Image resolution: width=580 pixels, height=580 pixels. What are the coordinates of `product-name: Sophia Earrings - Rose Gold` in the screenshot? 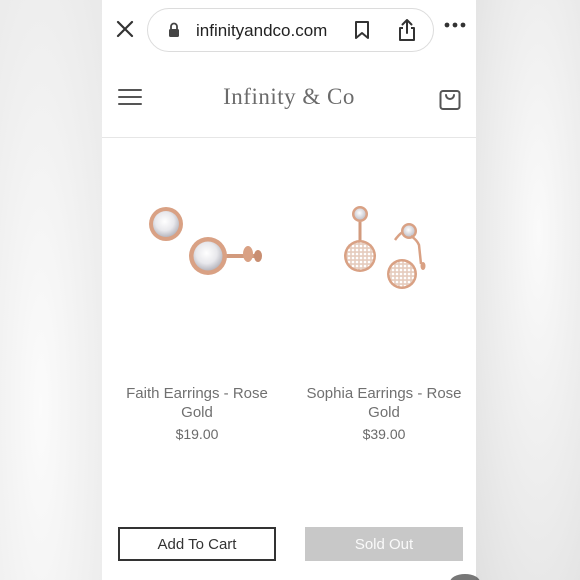 It's located at (384, 403).